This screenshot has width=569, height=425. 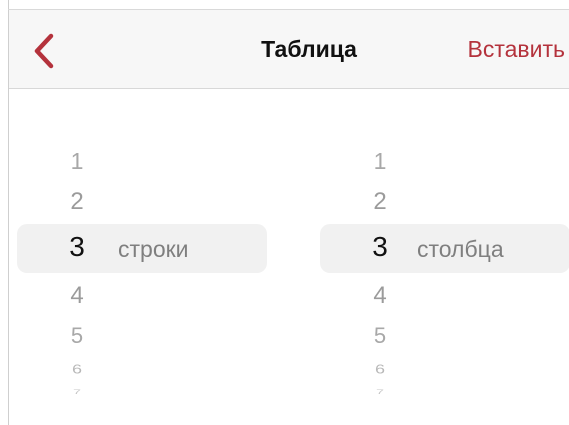 What do you see at coordinates (77, 247) in the screenshot?
I see `rows-selected-value: 3` at bounding box center [77, 247].